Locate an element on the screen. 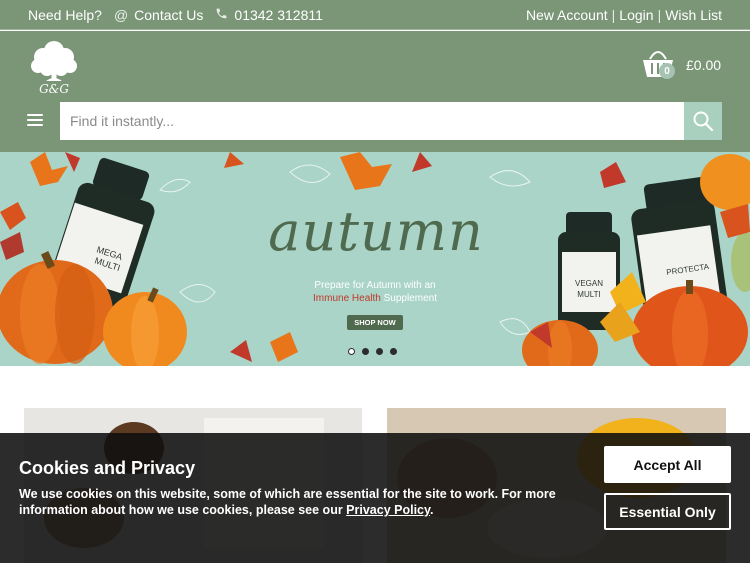 The image size is (750, 563). shop-now-button: SHOP NOW is located at coordinates (375, 322).